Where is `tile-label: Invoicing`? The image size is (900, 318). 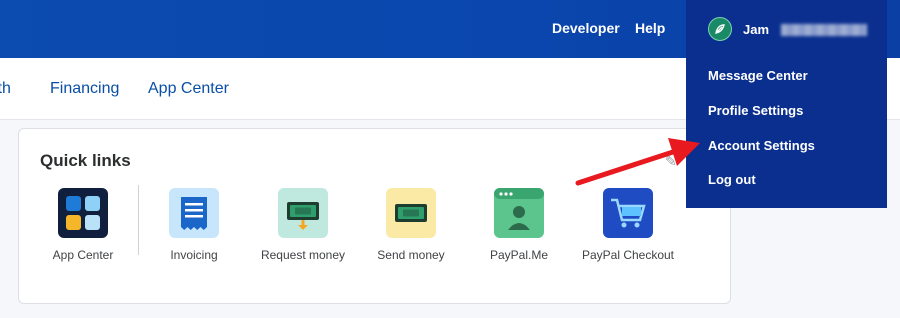
tile-label: Invoicing is located at coordinates (194, 255).